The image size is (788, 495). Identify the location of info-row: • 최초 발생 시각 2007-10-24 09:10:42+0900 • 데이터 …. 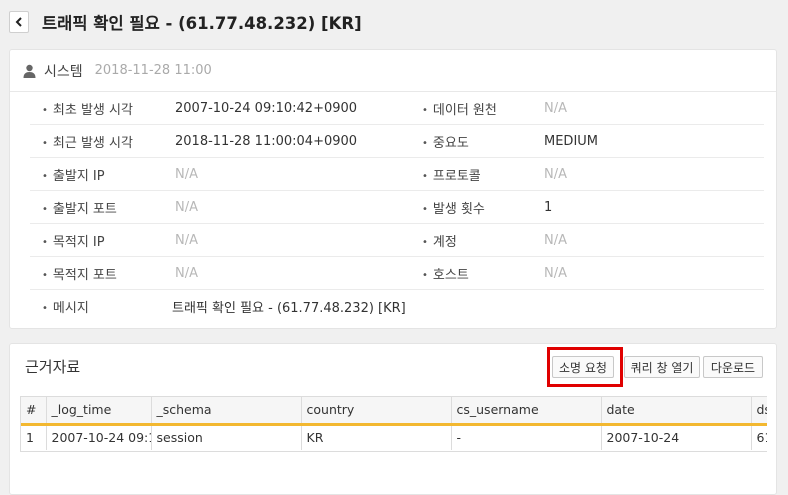
(397, 108).